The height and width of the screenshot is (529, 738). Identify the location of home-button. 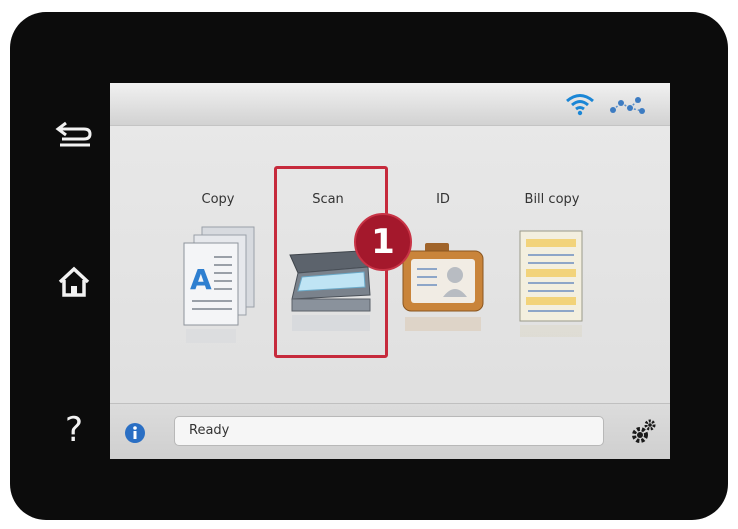
(74, 282).